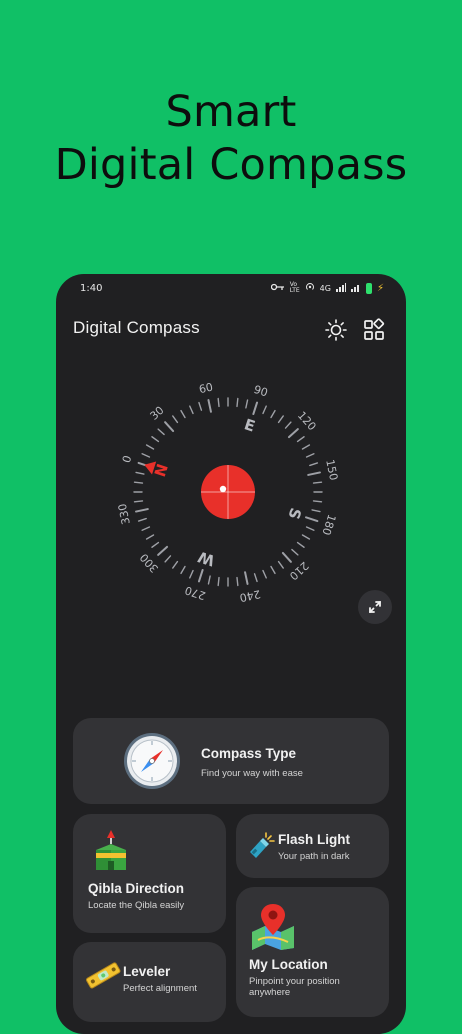 The width and height of the screenshot is (462, 1034). Describe the element at coordinates (231, 165) in the screenshot. I see `headline-line-2: Digital Compass` at that location.